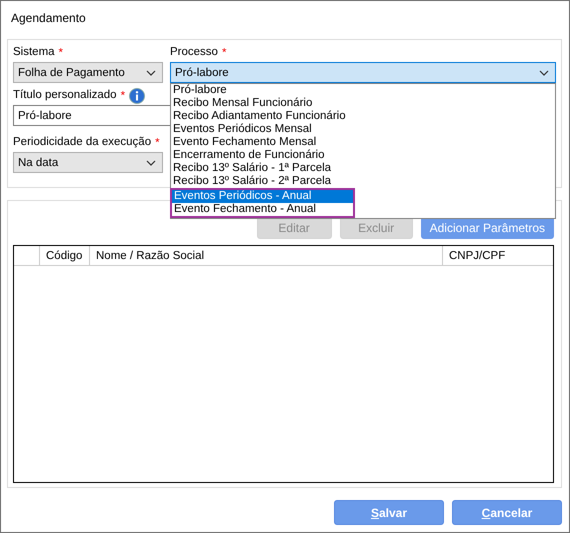 This screenshot has width=570, height=533. What do you see at coordinates (137, 96) in the screenshot?
I see `info-icon` at bounding box center [137, 96].